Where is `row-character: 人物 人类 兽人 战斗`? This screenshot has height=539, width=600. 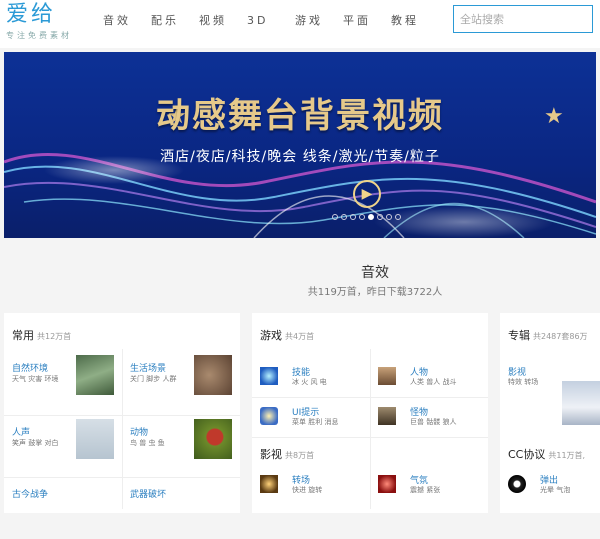 row-character: 人物 人类 兽人 战斗 is located at coordinates (427, 379).